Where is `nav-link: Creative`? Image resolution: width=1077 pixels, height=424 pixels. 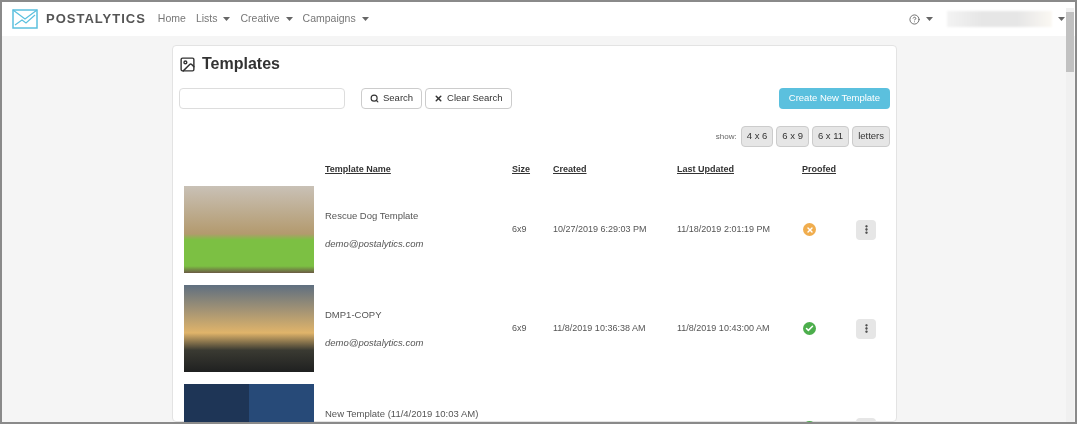
nav-link: Creative is located at coordinates (266, 19).